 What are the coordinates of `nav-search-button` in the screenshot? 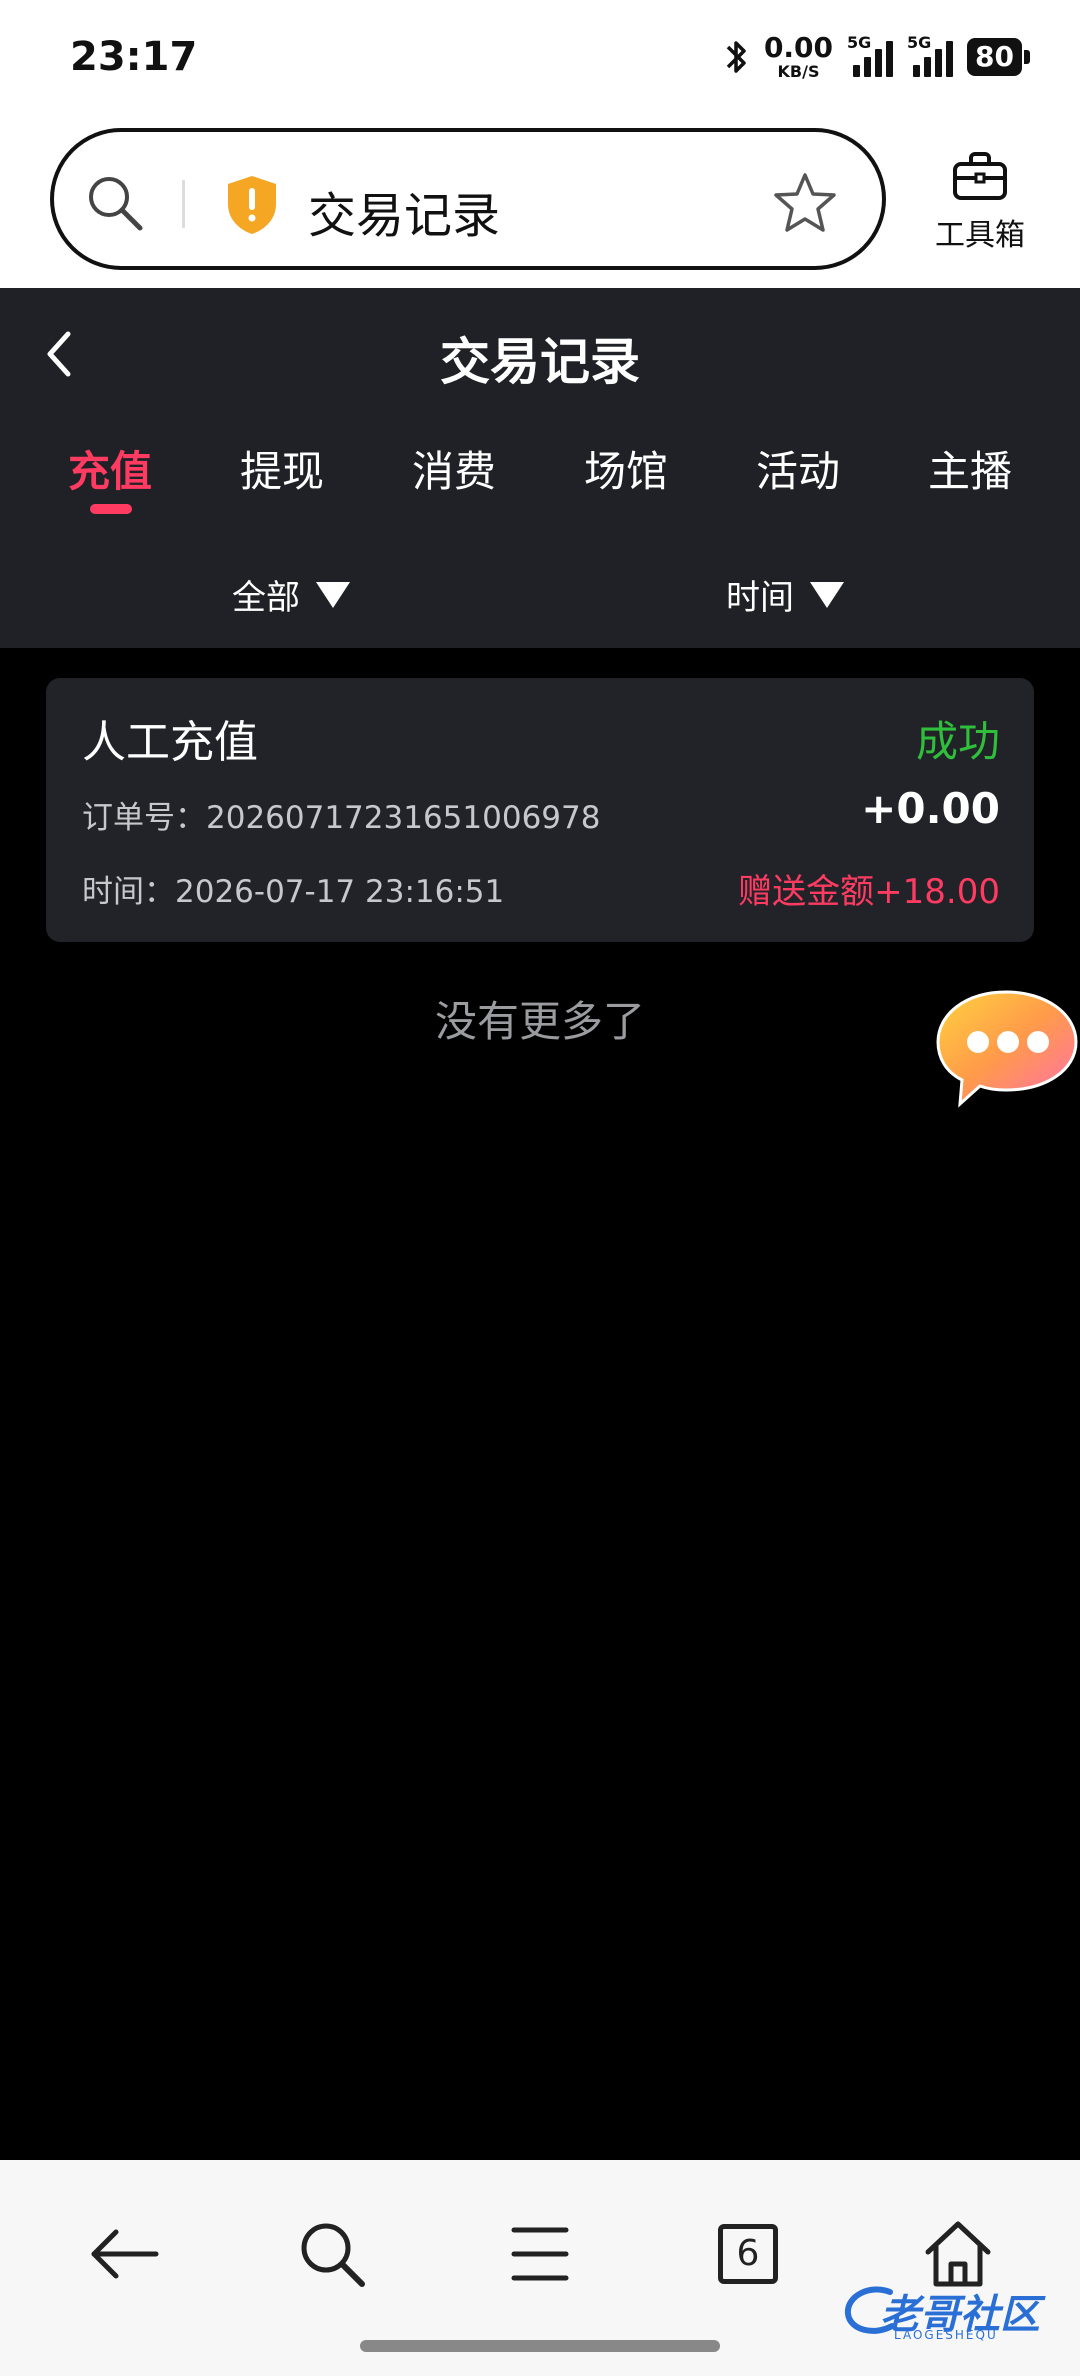 It's located at (332, 2254).